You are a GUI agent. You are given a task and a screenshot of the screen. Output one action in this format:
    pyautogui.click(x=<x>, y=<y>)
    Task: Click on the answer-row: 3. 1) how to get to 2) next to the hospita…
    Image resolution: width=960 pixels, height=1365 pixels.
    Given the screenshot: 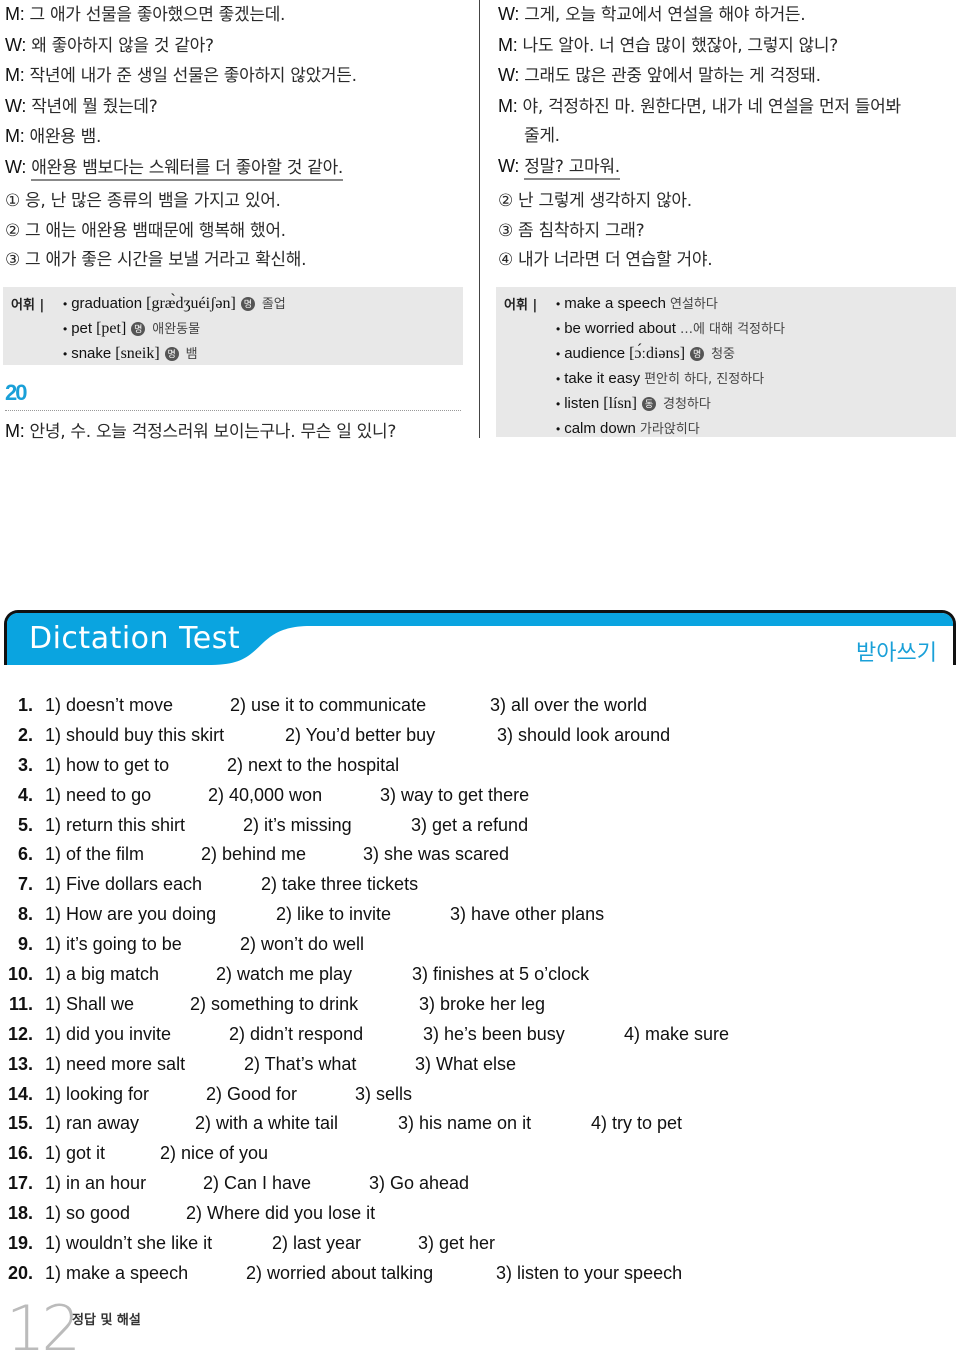 What is the action you would take?
    pyautogui.click(x=480, y=767)
    